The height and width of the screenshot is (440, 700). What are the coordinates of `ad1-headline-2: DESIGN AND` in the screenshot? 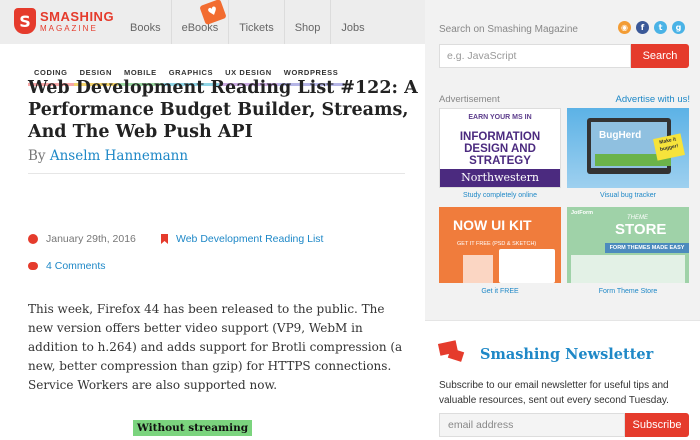 It's located at (500, 149).